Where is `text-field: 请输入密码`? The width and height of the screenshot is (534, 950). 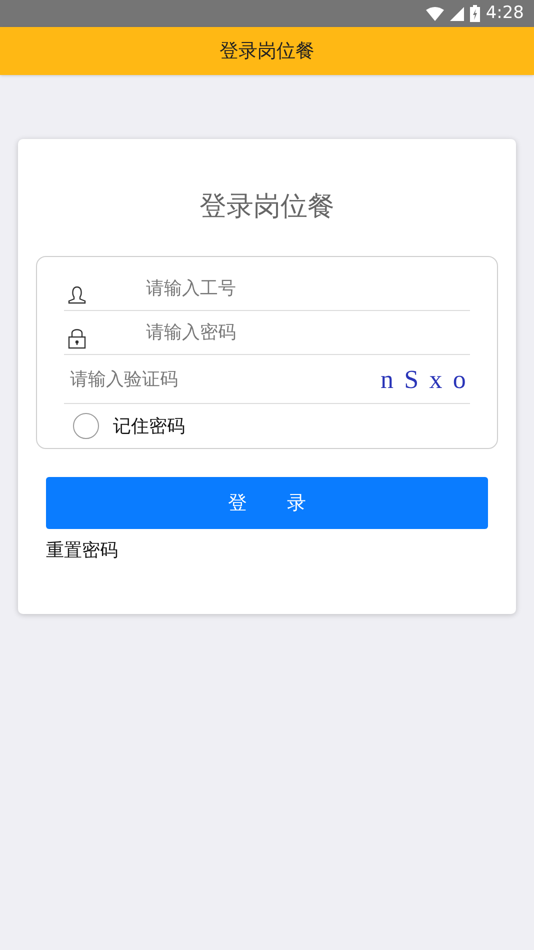 text-field: 请输入密码 is located at coordinates (308, 332).